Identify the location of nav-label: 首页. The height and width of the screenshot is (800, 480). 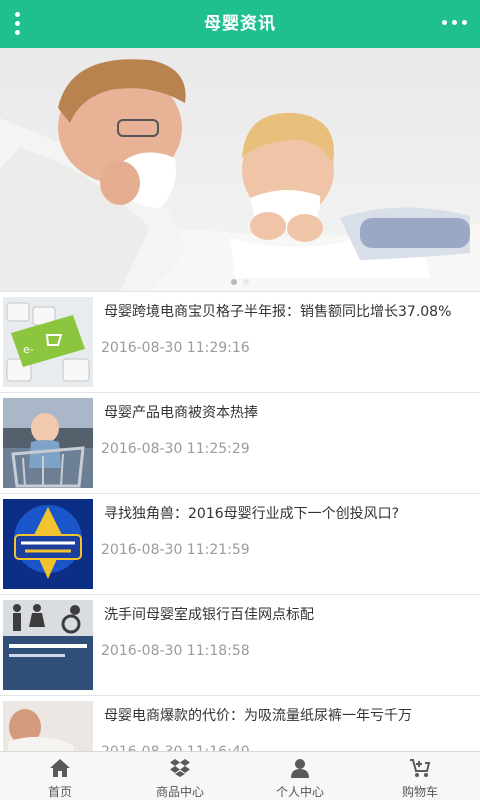
(59, 792).